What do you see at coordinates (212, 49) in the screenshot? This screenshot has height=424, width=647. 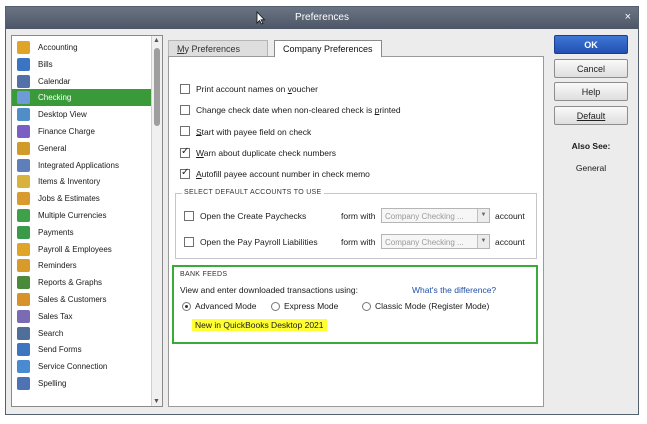 I see `tab-my-label: y Preferences` at bounding box center [212, 49].